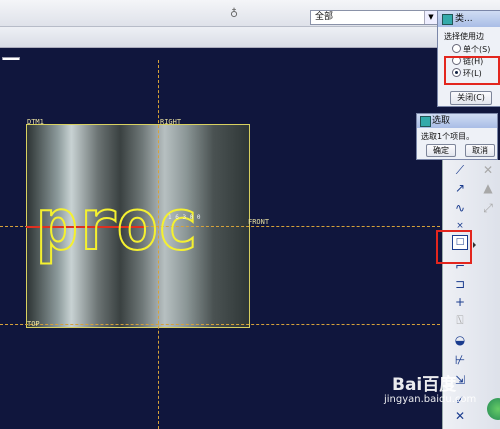  Describe the element at coordinates (184, 217) in the screenshot. I see `dimension-label: 1 6 3 0 0` at that location.